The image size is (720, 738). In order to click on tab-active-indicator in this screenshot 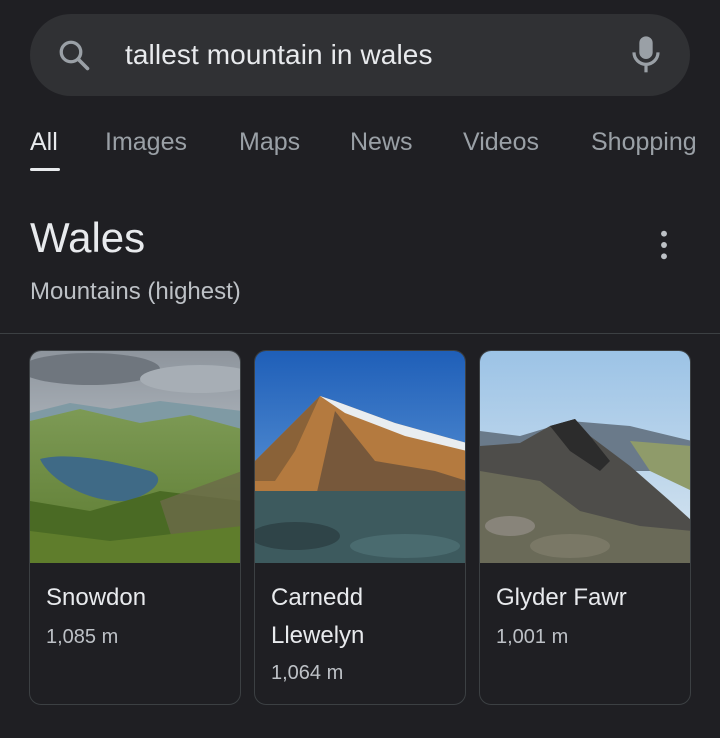, I will do `click(45, 169)`.